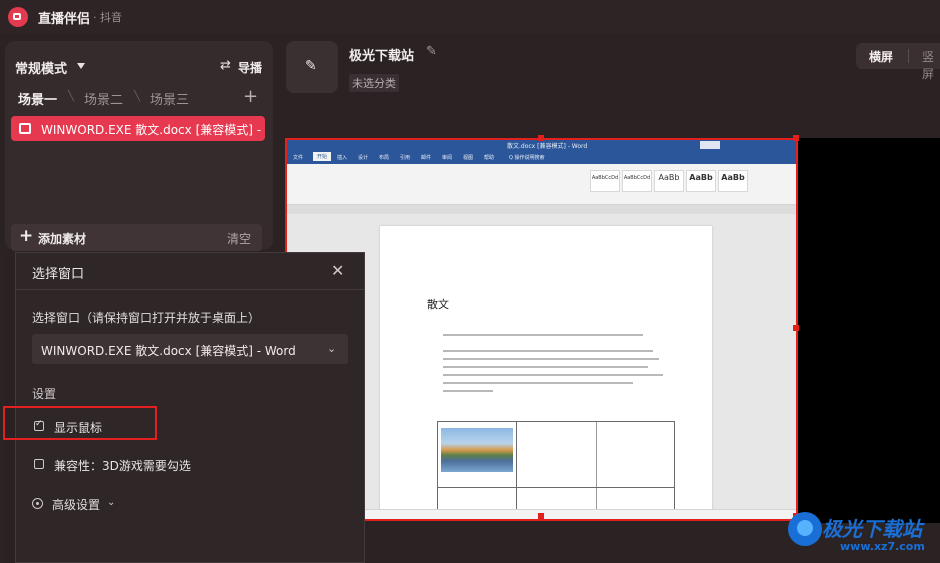 This screenshot has width=940, height=563. Describe the element at coordinates (872, 529) in the screenshot. I see `watermark-text: 极光下载站` at that location.